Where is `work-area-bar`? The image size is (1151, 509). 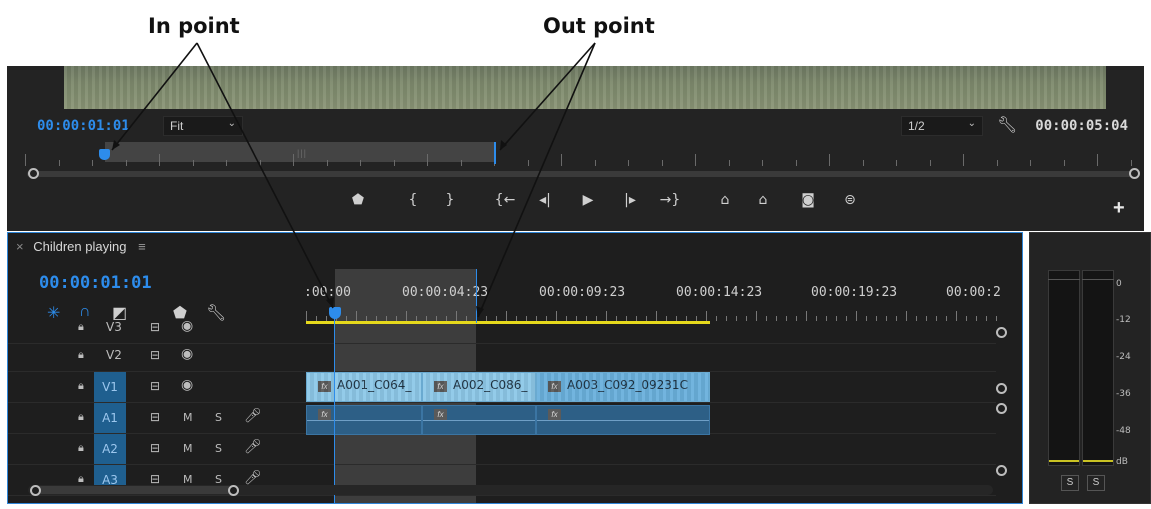 work-area-bar is located at coordinates (508, 322).